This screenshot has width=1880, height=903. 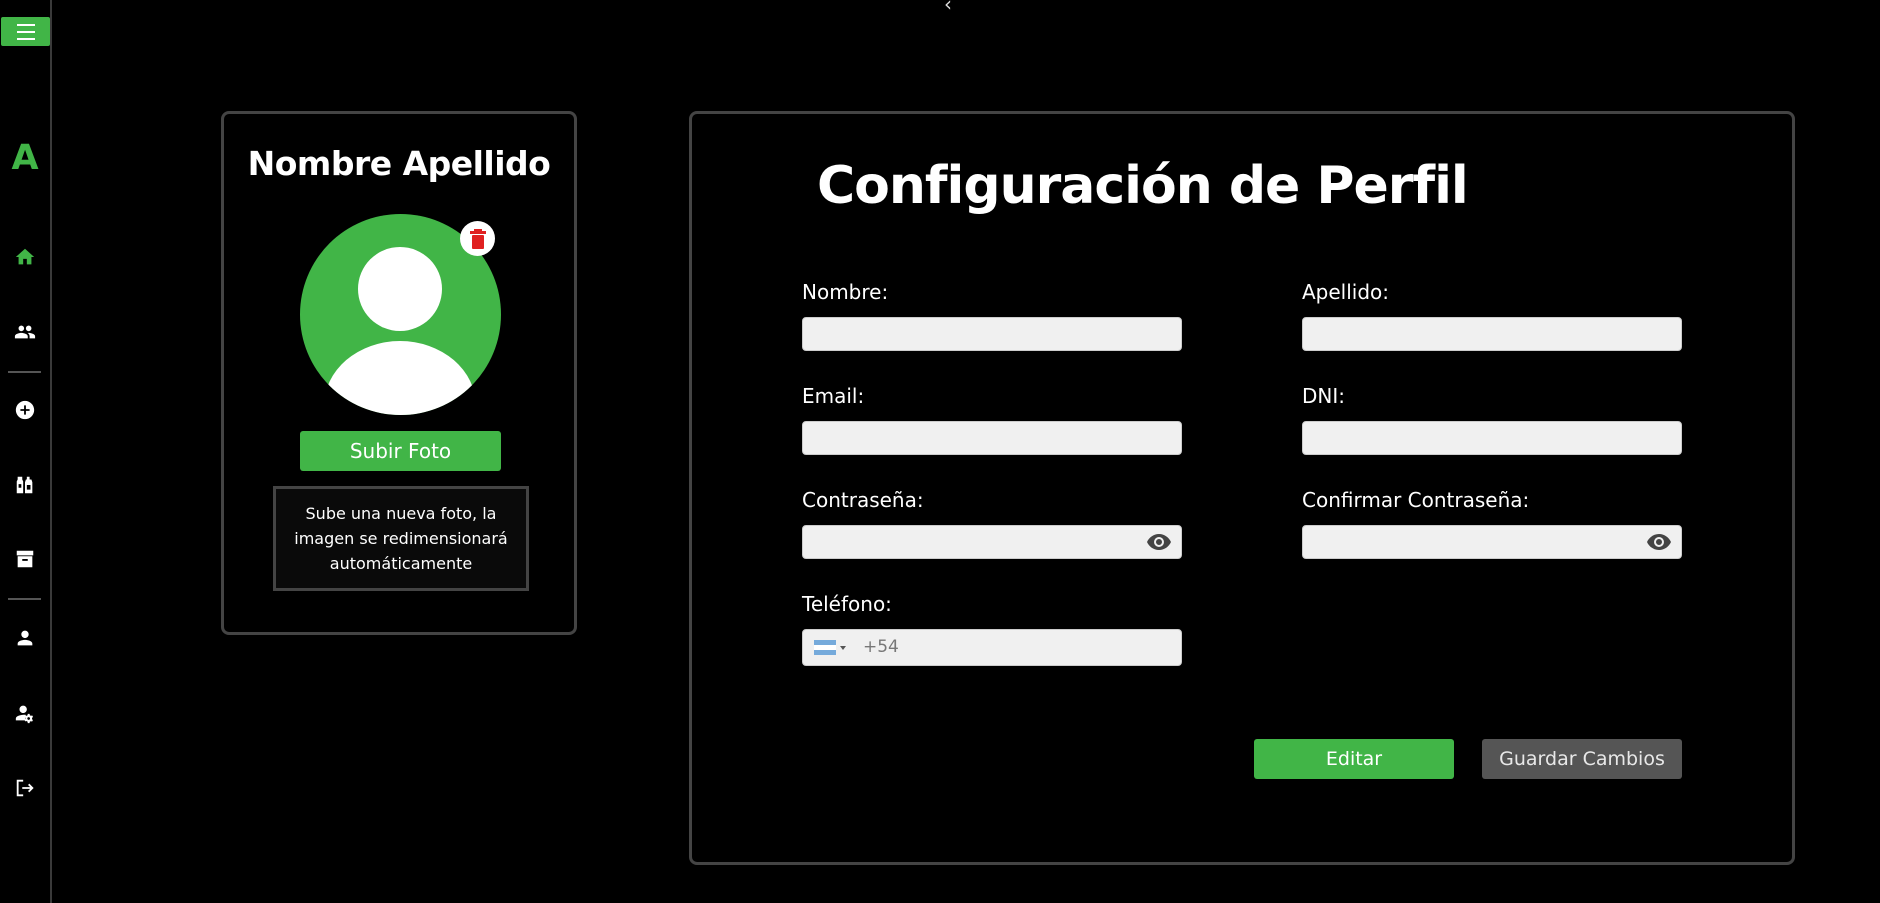 I want to click on nombre-label: Nombre:, so click(x=845, y=292).